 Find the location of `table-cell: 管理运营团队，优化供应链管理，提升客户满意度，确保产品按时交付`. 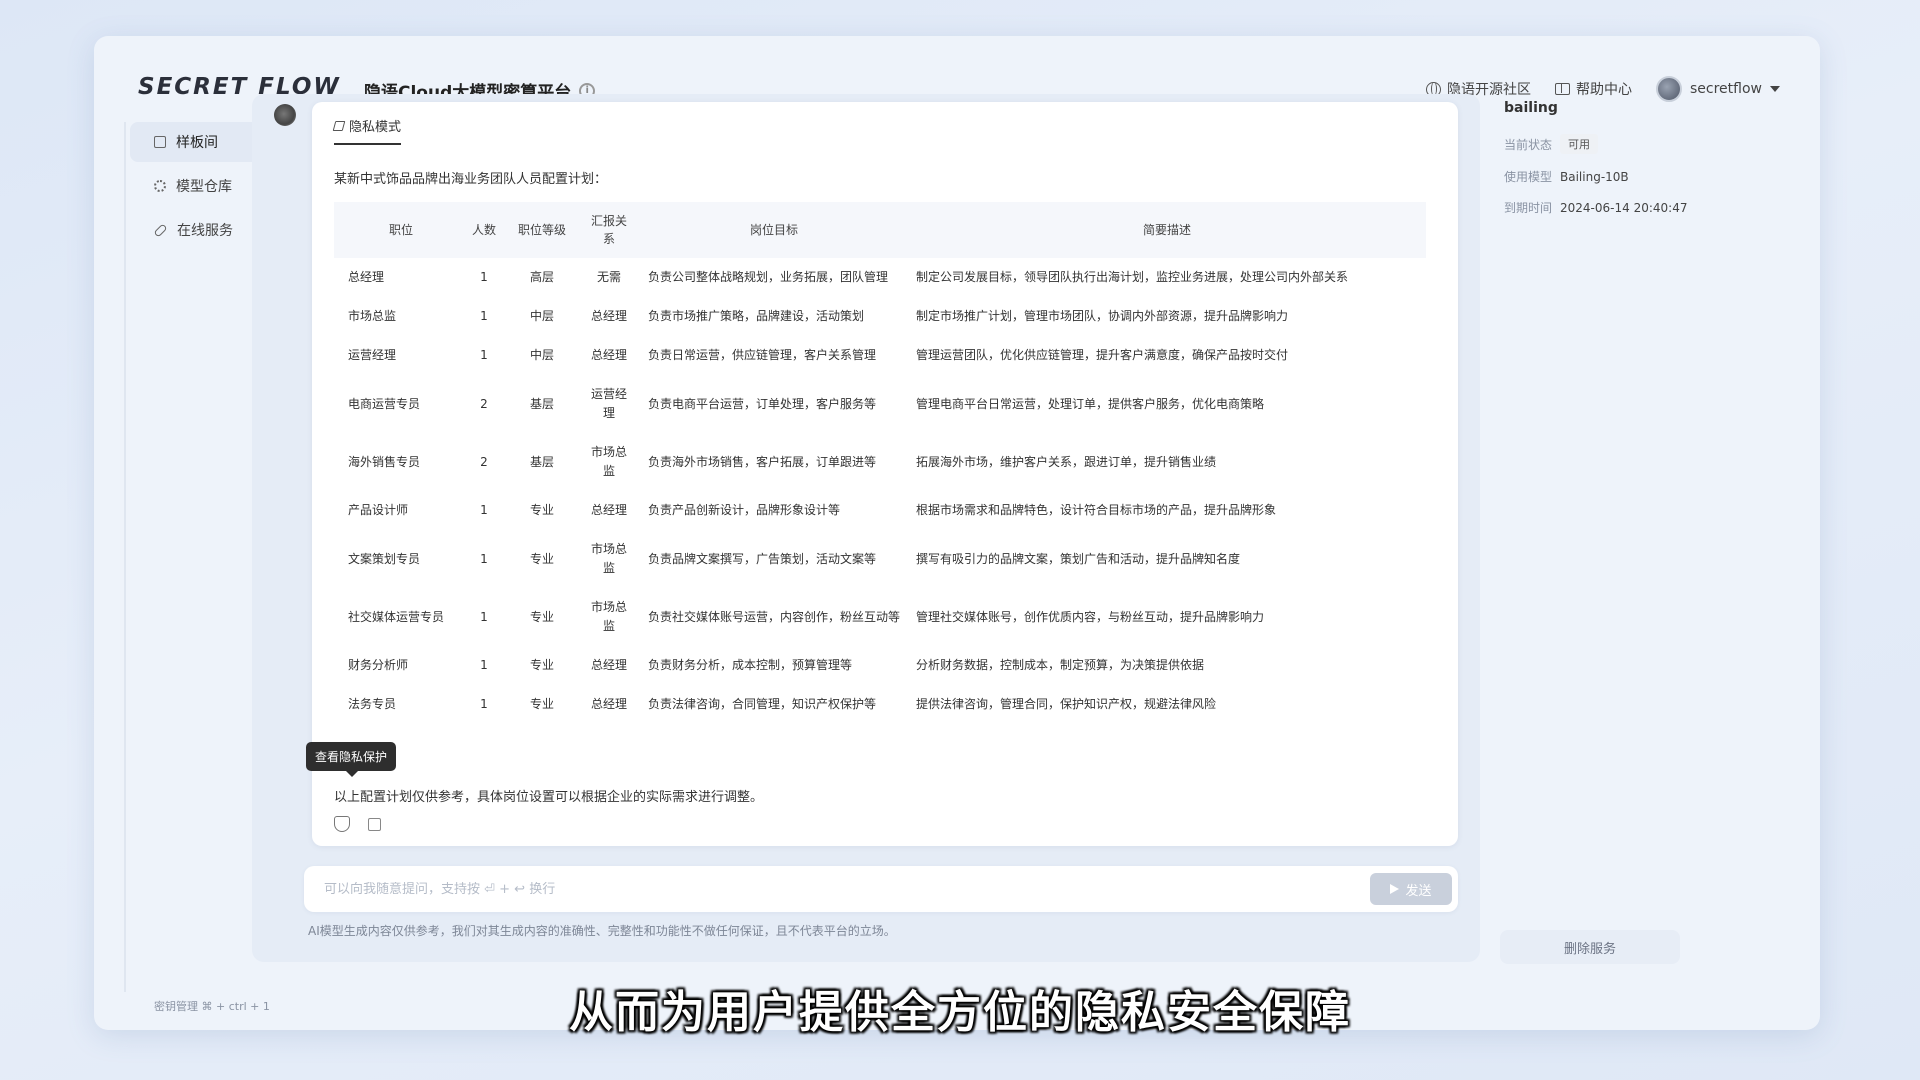

table-cell: 管理运营团队，优化供应链管理，提升客户满意度，确保产品按时交付 is located at coordinates (1102, 355).